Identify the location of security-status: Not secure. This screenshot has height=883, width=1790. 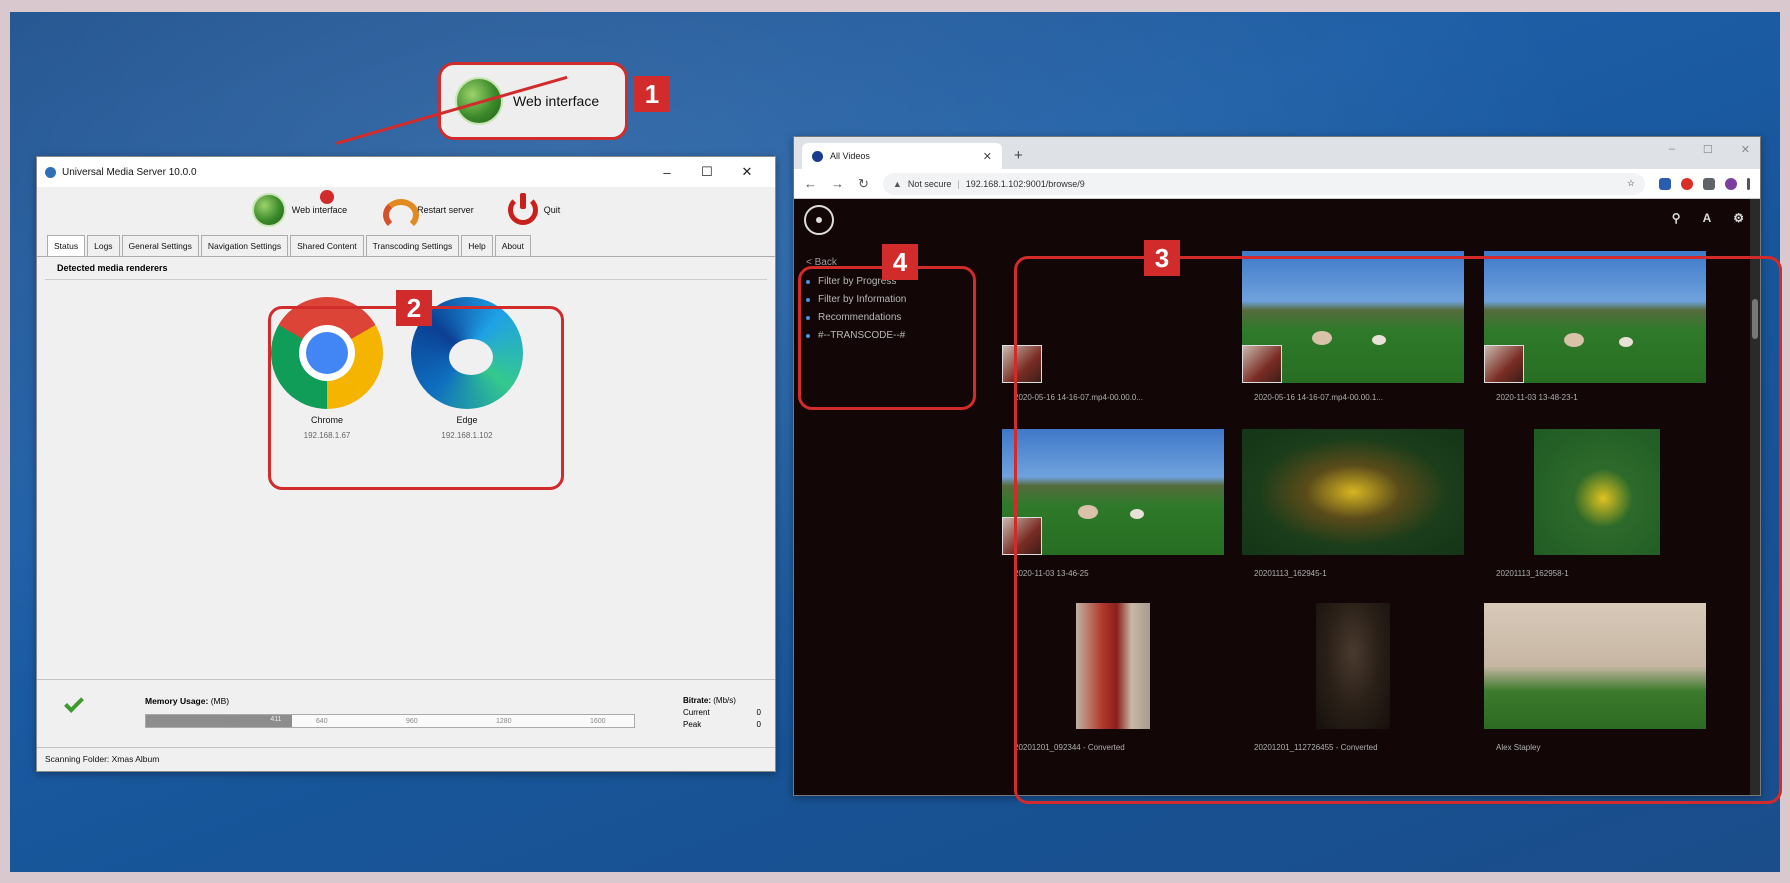
(929, 183).